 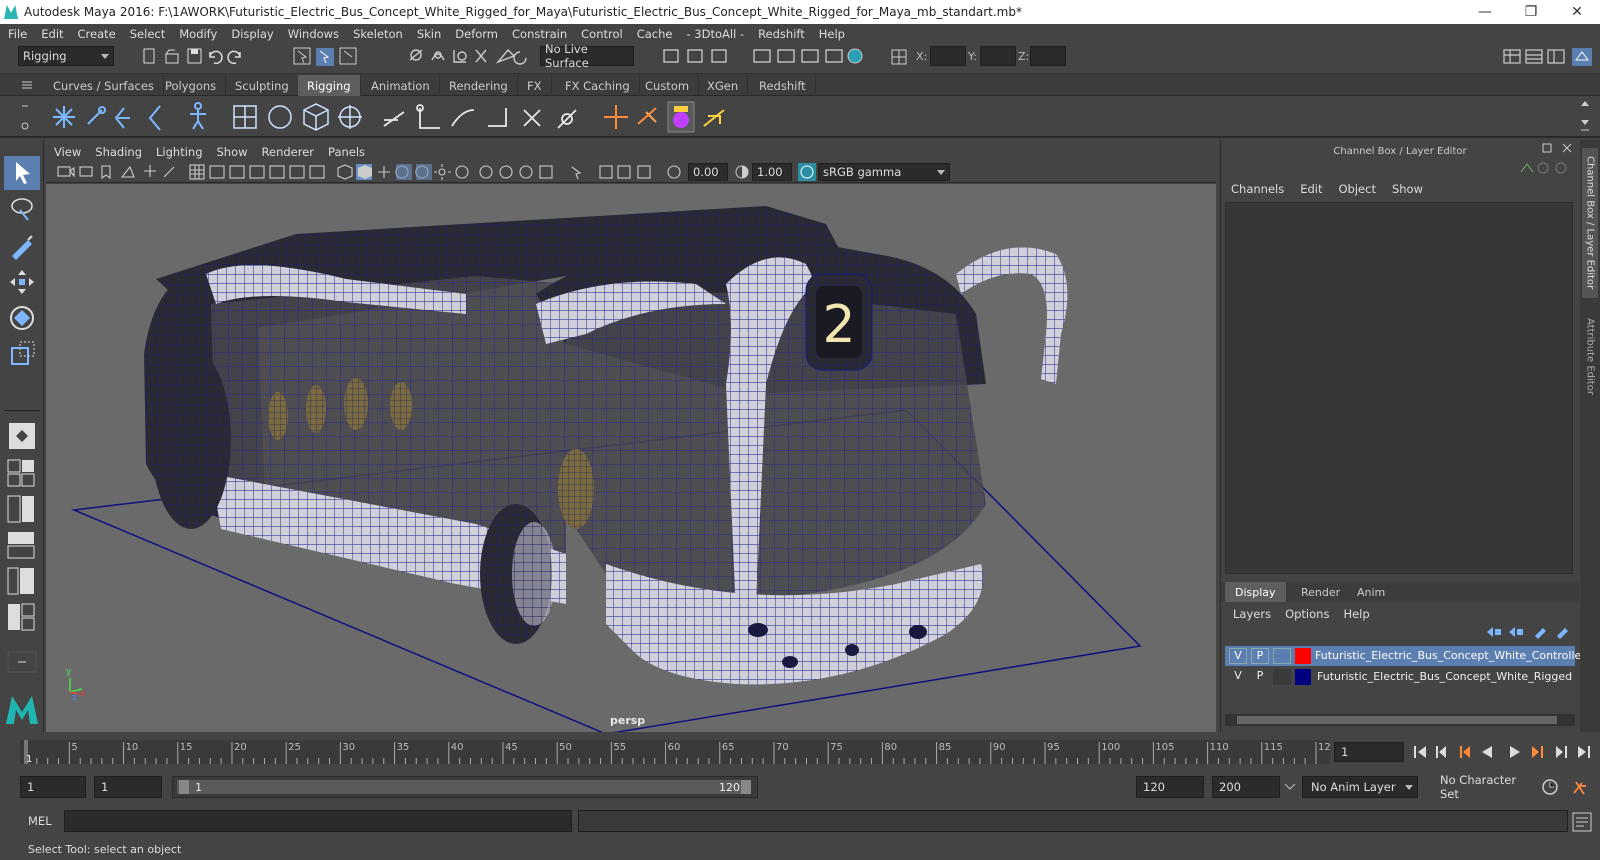 What do you see at coordinates (184, 787) in the screenshot?
I see `range-start-handle` at bounding box center [184, 787].